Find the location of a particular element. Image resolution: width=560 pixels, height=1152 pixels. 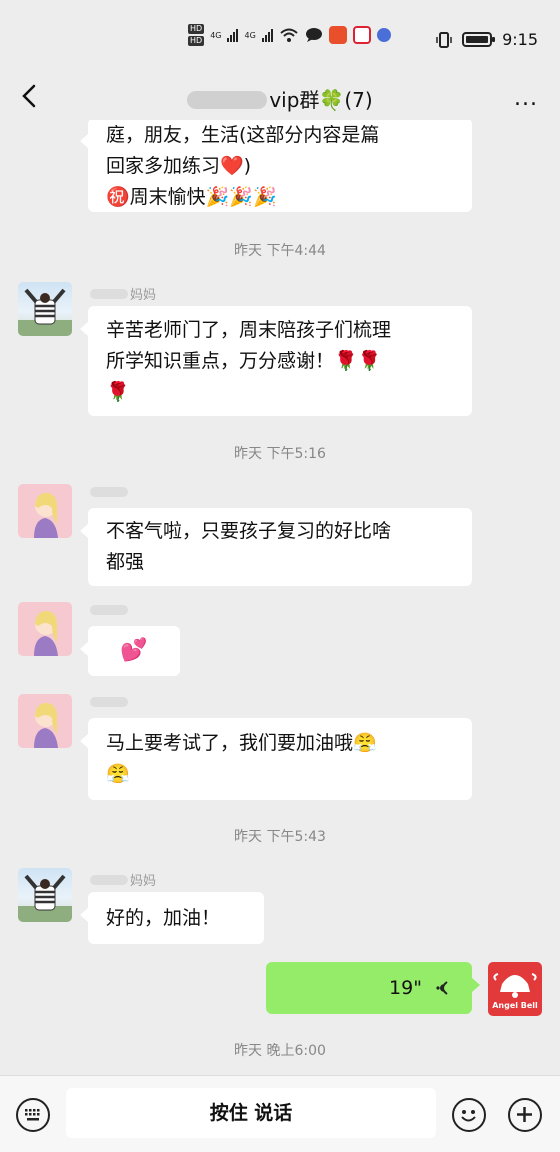

chat-title: vip群🍀(7) is located at coordinates (280, 98).